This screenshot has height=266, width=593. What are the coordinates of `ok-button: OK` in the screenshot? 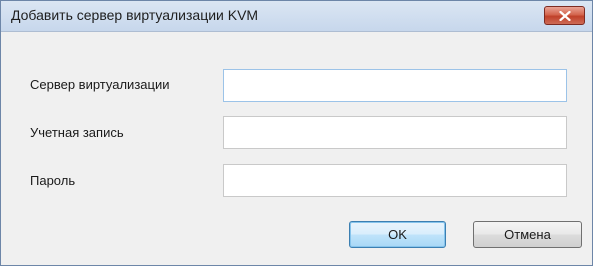 It's located at (397, 234).